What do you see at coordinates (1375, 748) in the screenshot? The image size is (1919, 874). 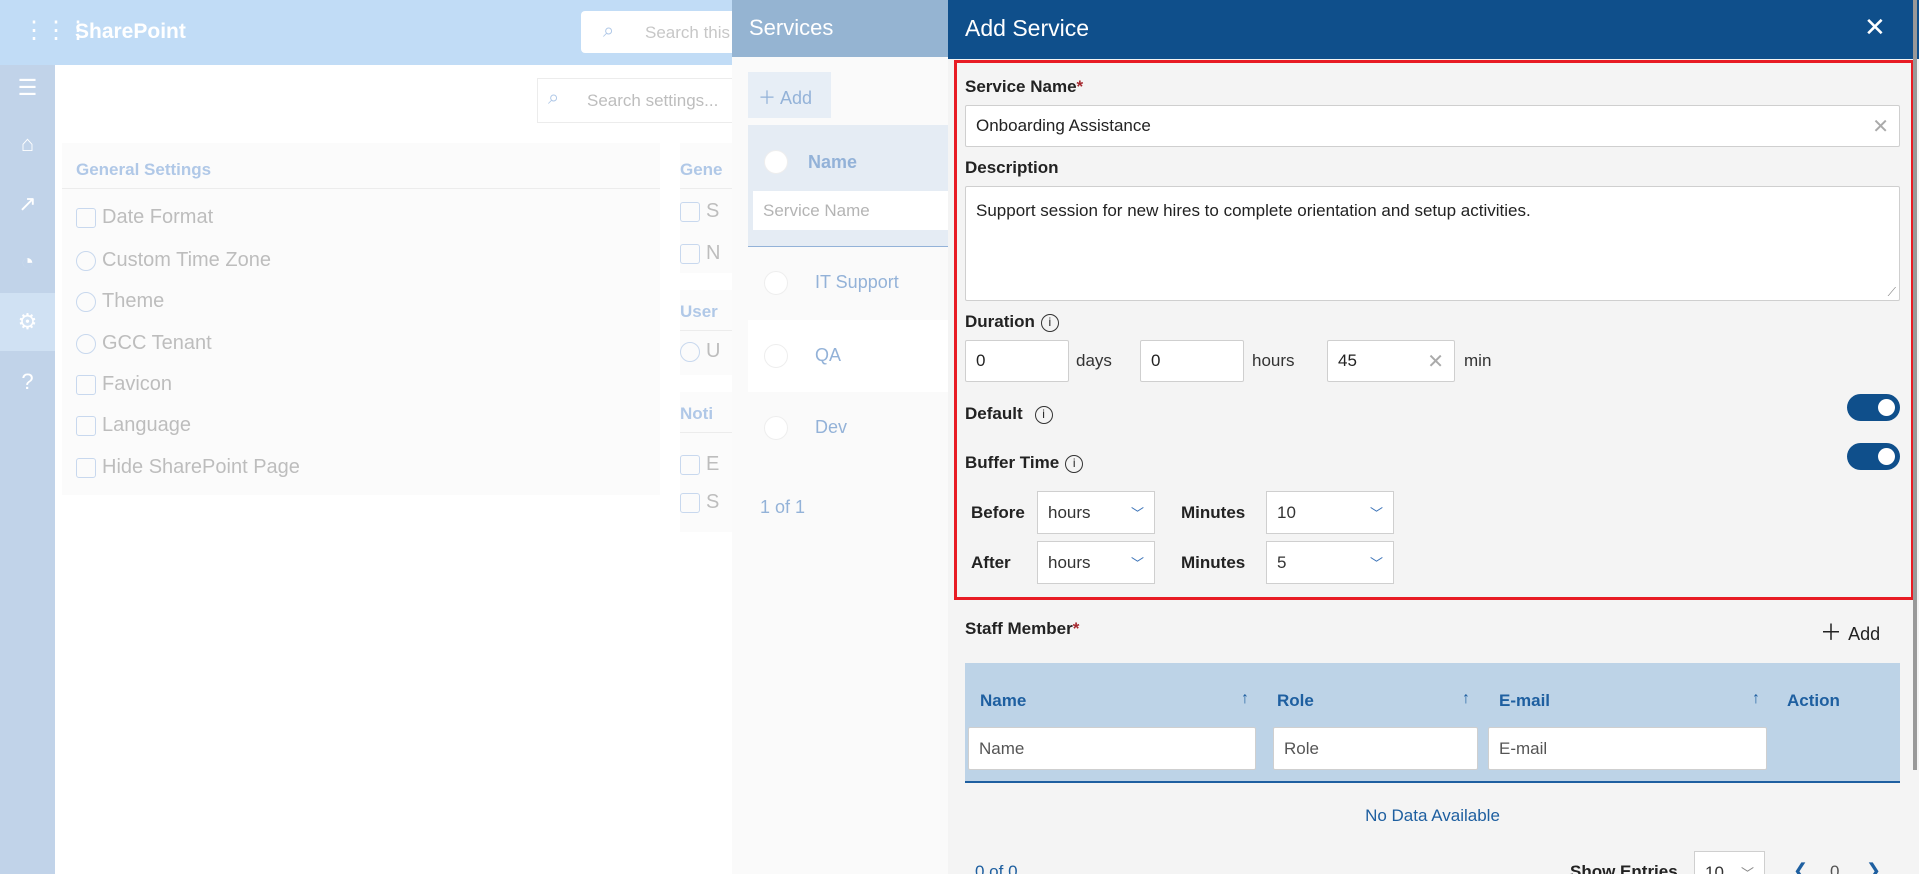 I see `role-filter-input: Role` at bounding box center [1375, 748].